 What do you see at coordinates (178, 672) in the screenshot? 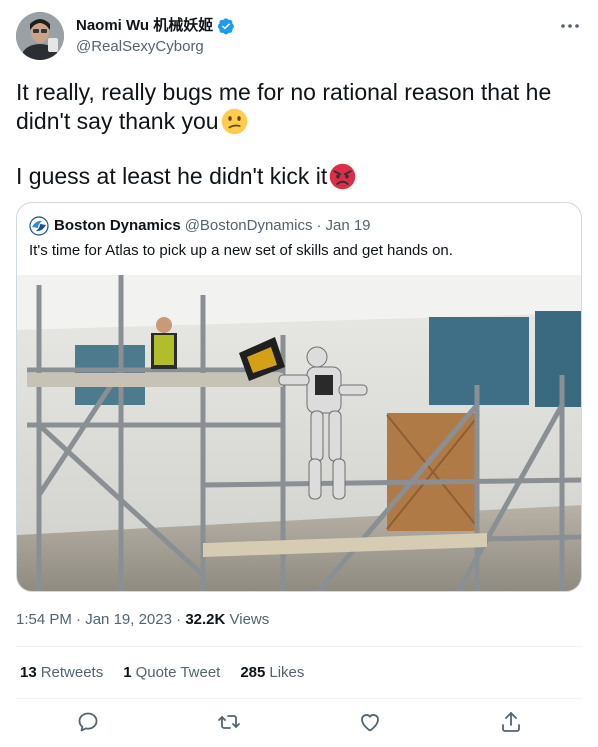
I see `quotes-label: Quote Tweet` at bounding box center [178, 672].